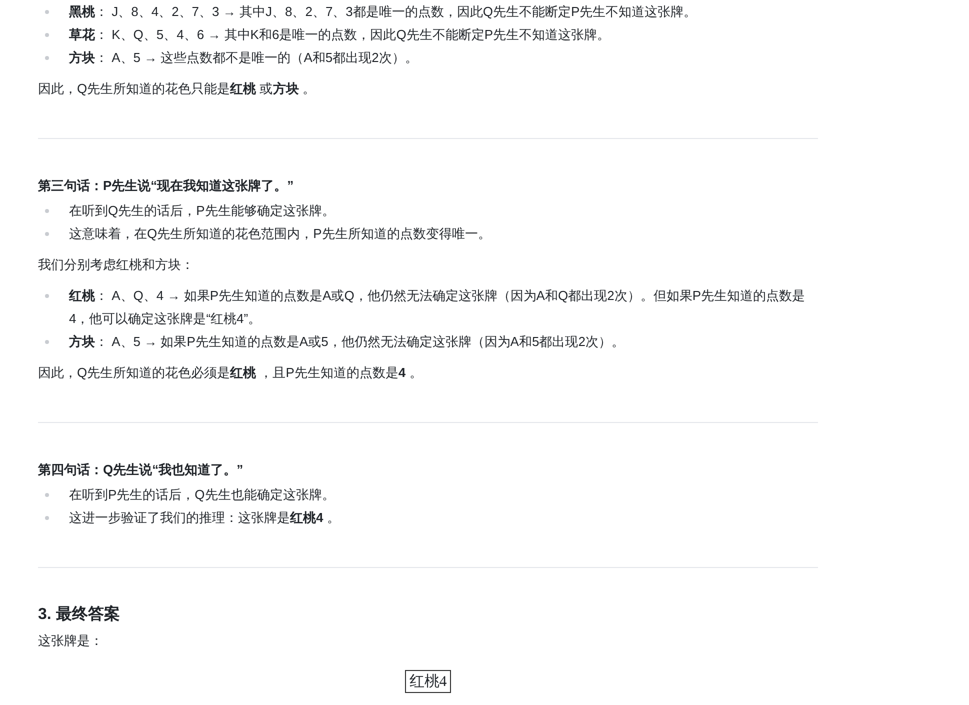 Image resolution: width=969 pixels, height=705 pixels. What do you see at coordinates (340, 35) in the screenshot?
I see `list-item-text: 草花： K、Q、5、4、6 → 其中K和6是唯一的点数，因此Q先生不能断定P先生不知道这张牌。` at bounding box center [340, 35].